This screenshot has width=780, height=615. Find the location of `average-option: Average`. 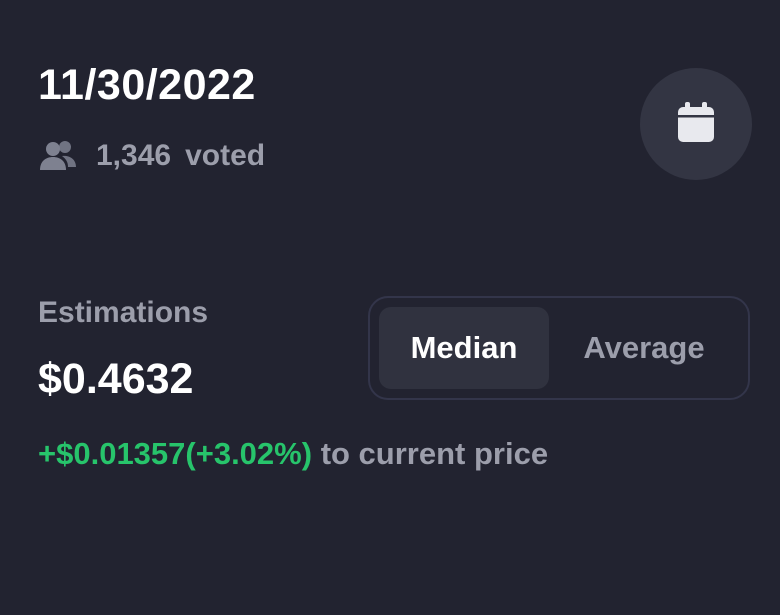

average-option: Average is located at coordinates (644, 348).